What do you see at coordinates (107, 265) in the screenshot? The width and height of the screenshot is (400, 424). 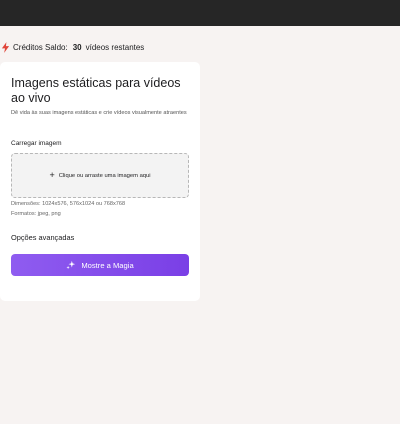 I see `show-magic-label: Mostre a Magia` at bounding box center [107, 265].